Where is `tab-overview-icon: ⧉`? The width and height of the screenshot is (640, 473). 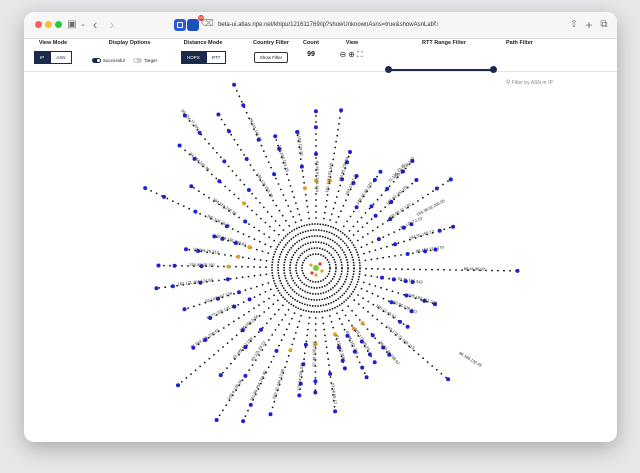
tab-overview-icon: ⧉ is located at coordinates (604, 25).